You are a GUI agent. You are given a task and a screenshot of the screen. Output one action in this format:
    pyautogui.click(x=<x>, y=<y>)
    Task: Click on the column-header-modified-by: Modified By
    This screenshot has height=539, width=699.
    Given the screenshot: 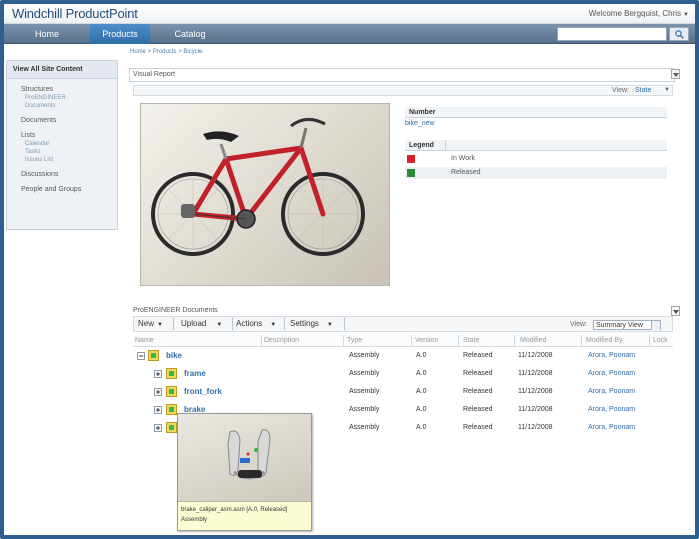 What is the action you would take?
    pyautogui.click(x=618, y=341)
    